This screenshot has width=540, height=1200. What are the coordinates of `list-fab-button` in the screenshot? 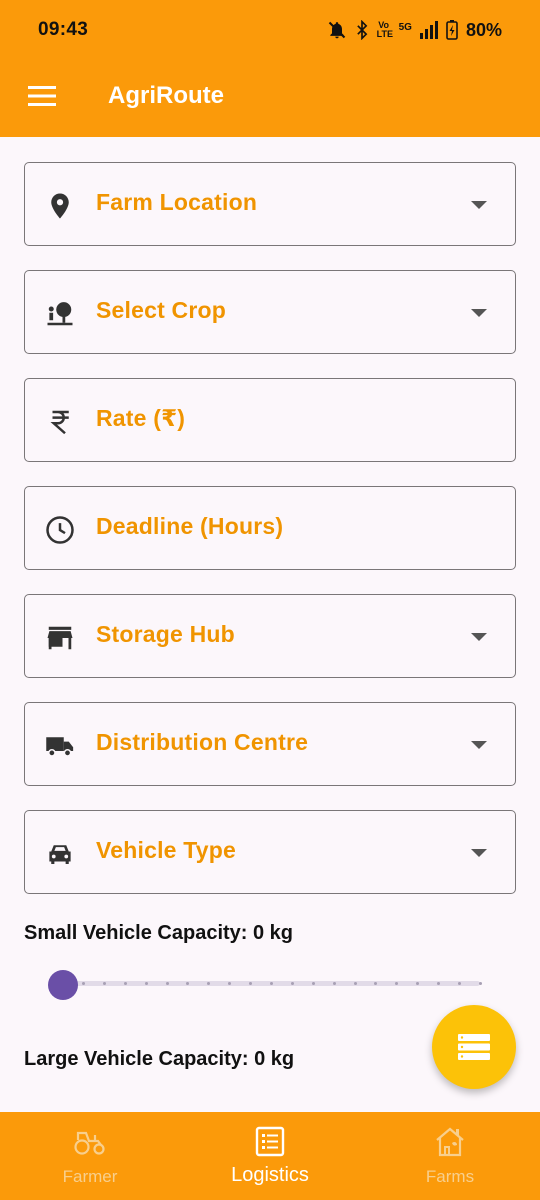 It's located at (474, 1047).